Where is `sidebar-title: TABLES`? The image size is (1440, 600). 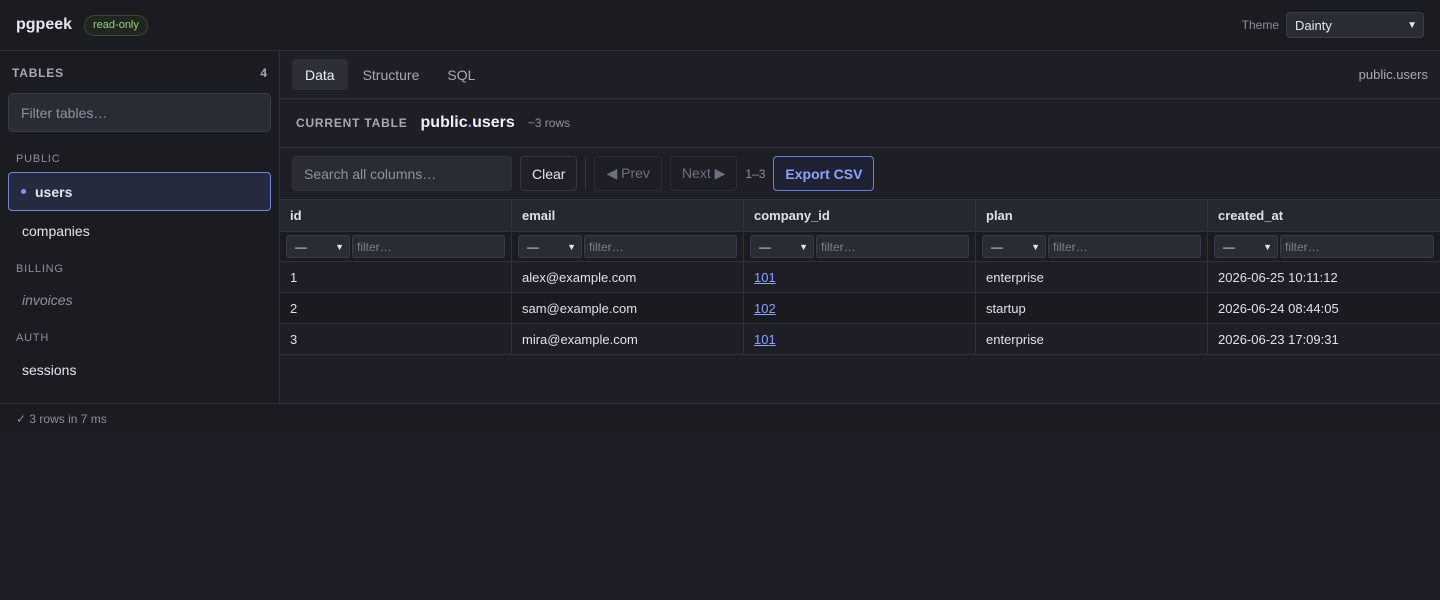 sidebar-title: TABLES is located at coordinates (38, 73).